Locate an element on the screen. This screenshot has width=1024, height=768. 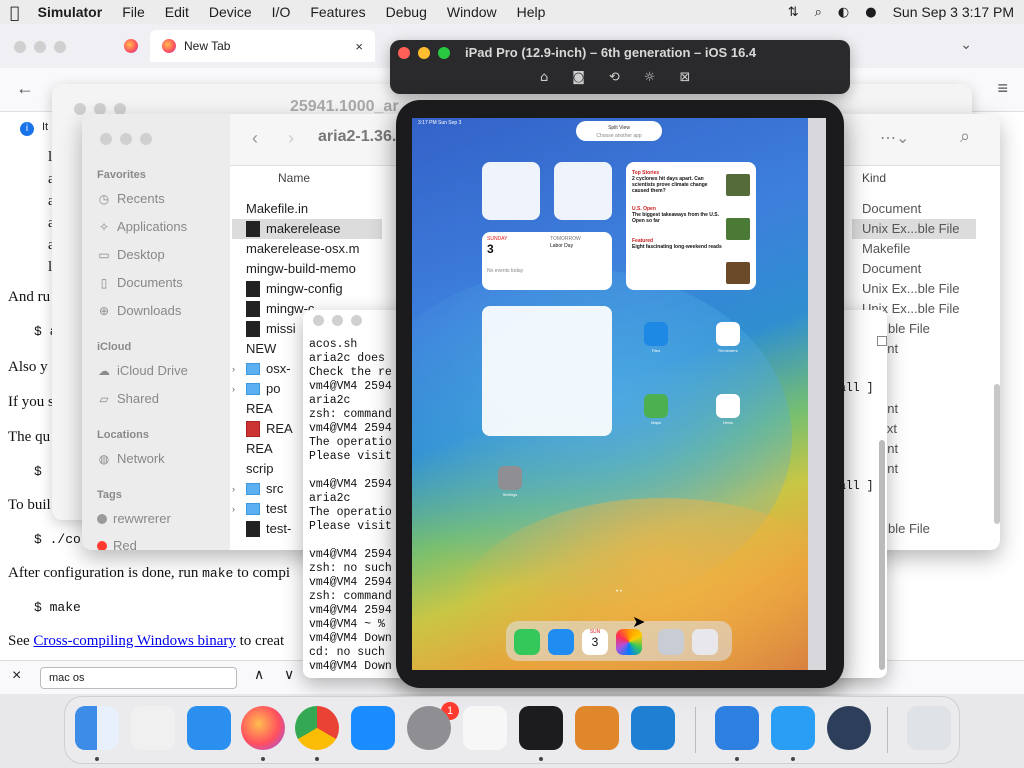
app-store-icon is located at coordinates (373, 728).